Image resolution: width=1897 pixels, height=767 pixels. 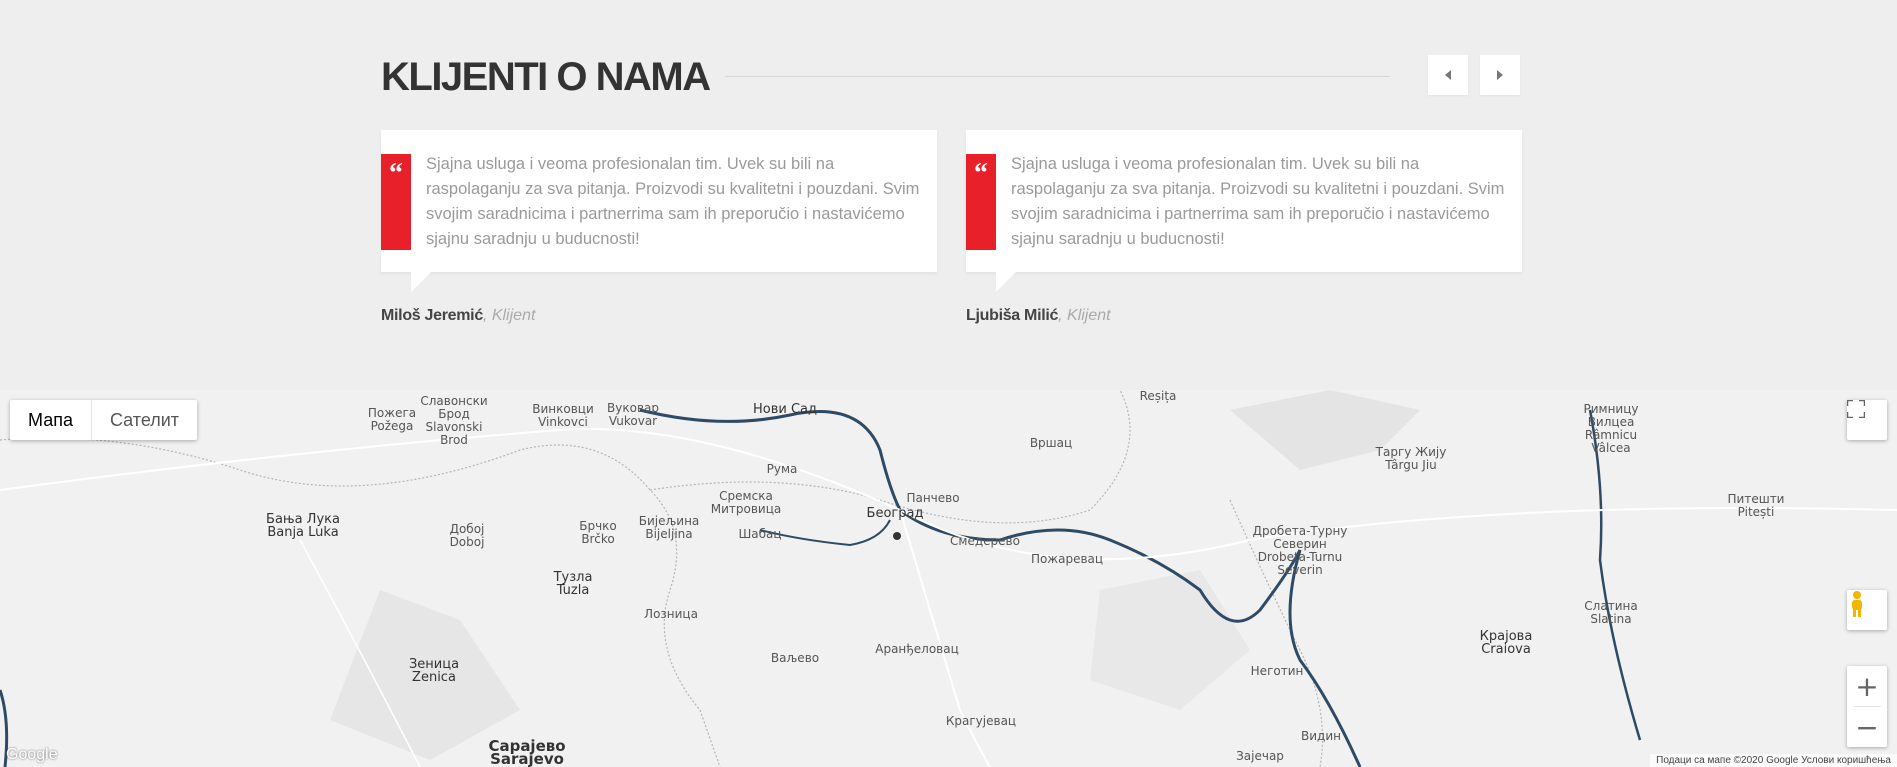 I want to click on zoom-in-button: +, so click(x=1867, y=686).